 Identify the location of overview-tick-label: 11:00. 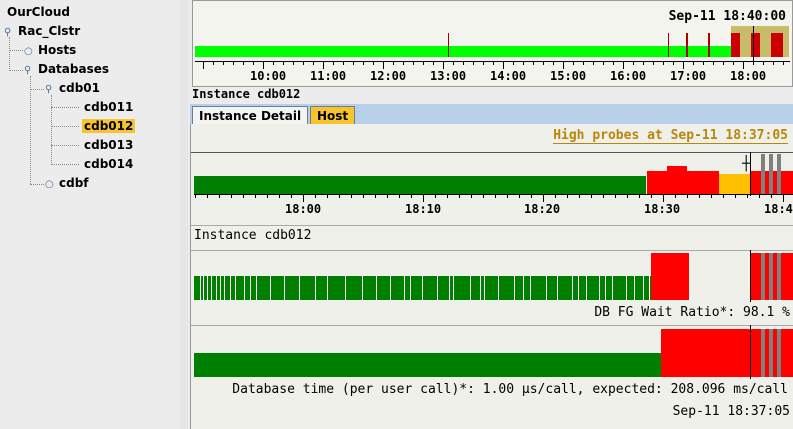
(328, 76).